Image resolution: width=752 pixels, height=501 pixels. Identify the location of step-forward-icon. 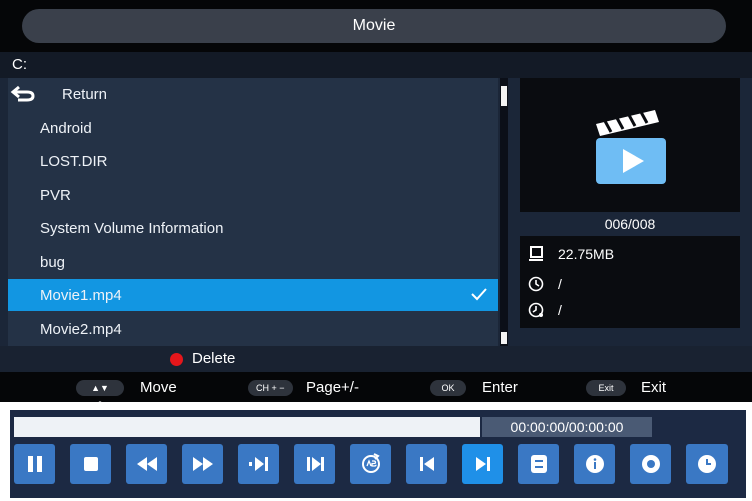
(315, 464).